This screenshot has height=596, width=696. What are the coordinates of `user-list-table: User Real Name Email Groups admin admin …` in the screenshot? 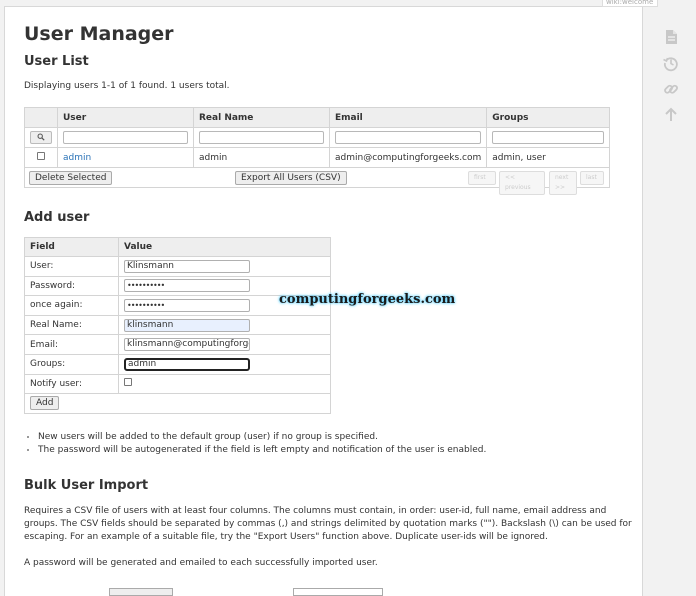 It's located at (317, 151).